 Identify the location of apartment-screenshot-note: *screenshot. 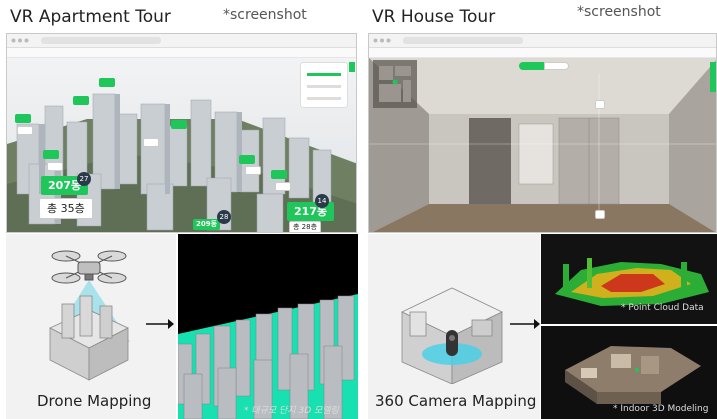
(265, 15).